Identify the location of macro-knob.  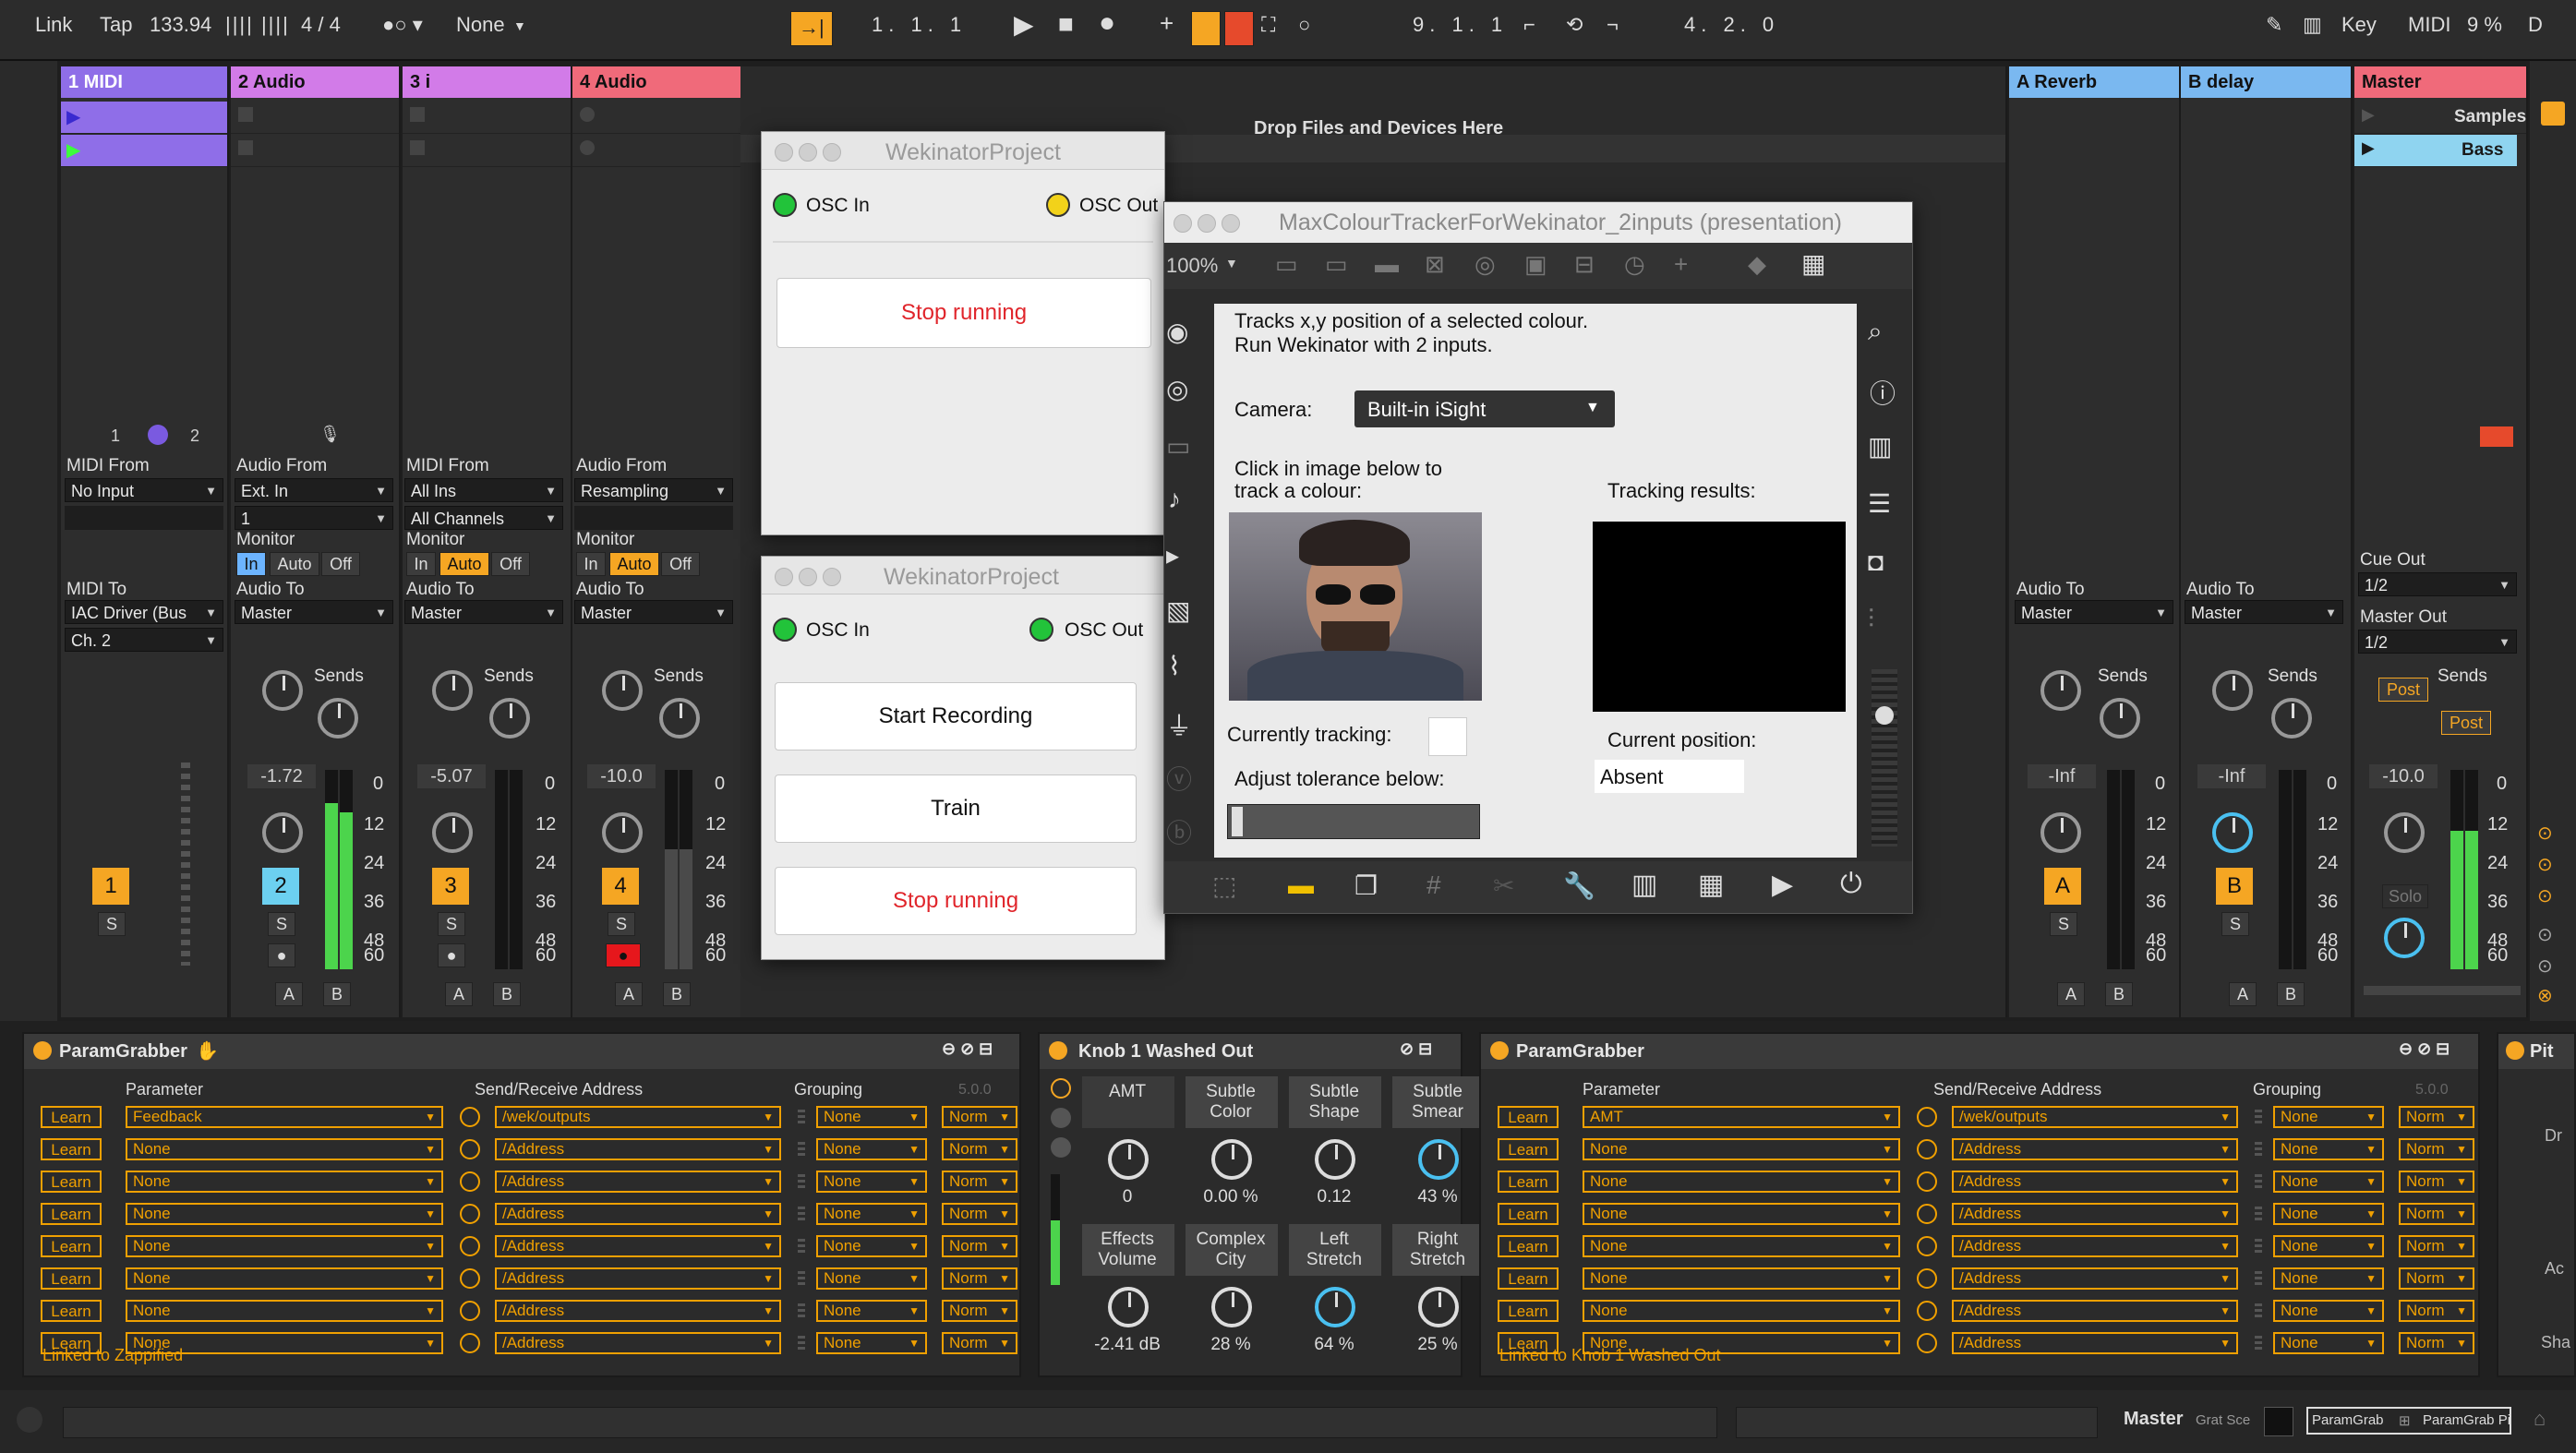
(1438, 1159).